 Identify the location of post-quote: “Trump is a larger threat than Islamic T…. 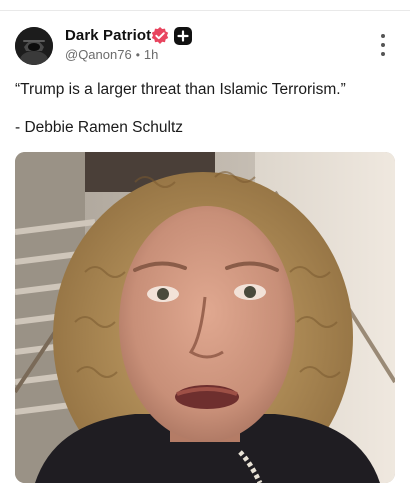
(180, 89).